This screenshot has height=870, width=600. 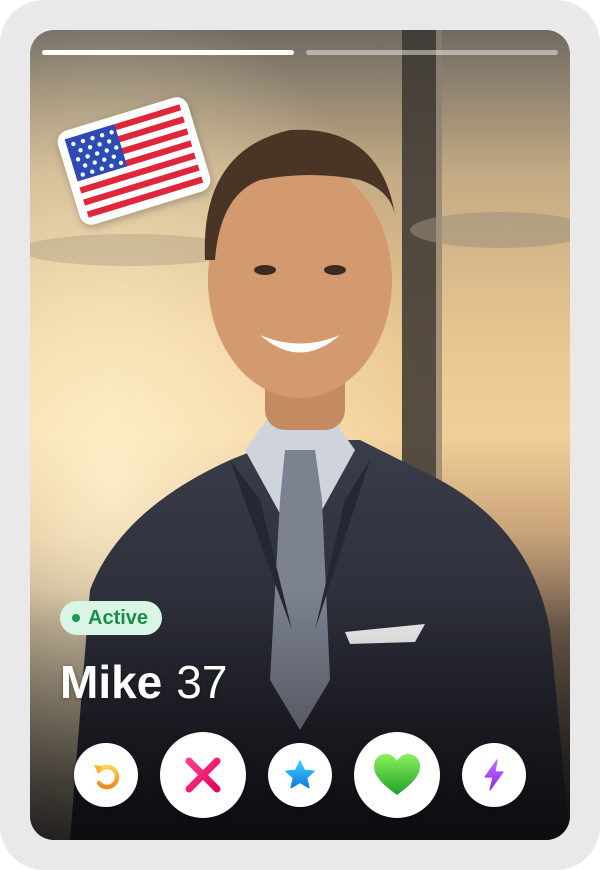 I want to click on like-button, so click(x=397, y=775).